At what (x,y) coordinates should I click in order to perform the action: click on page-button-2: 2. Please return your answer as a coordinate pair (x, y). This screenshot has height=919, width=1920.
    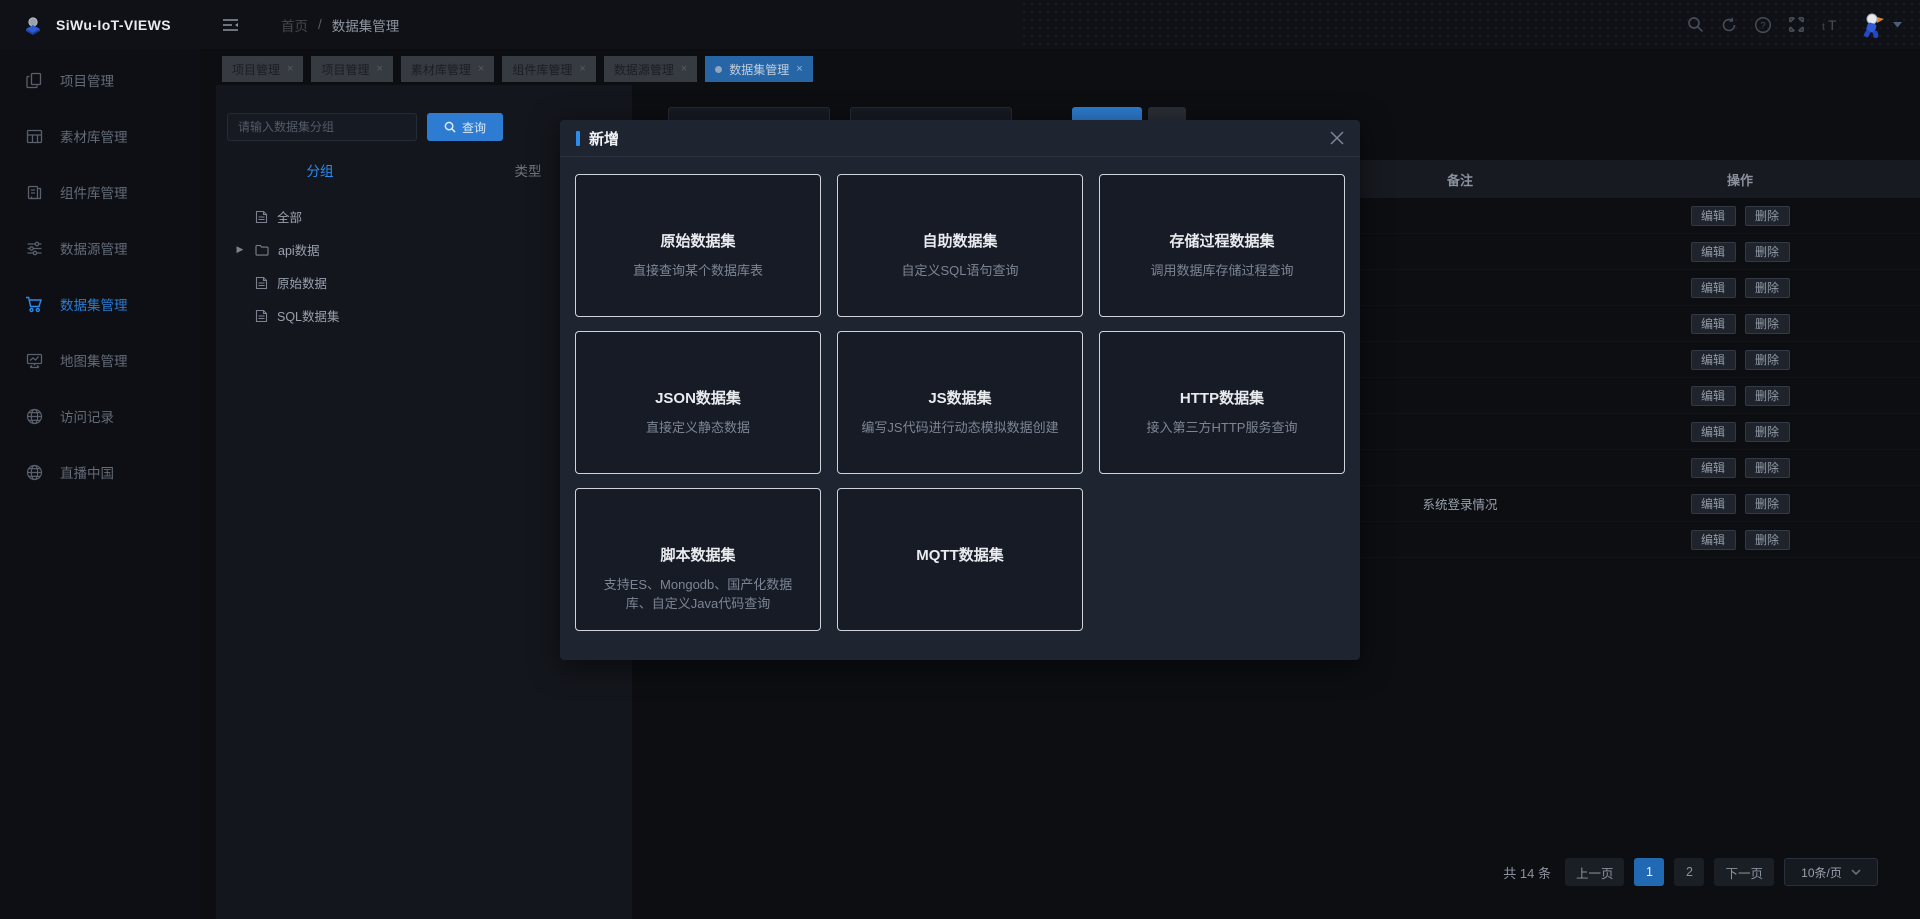
    Looking at the image, I should click on (1689, 872).